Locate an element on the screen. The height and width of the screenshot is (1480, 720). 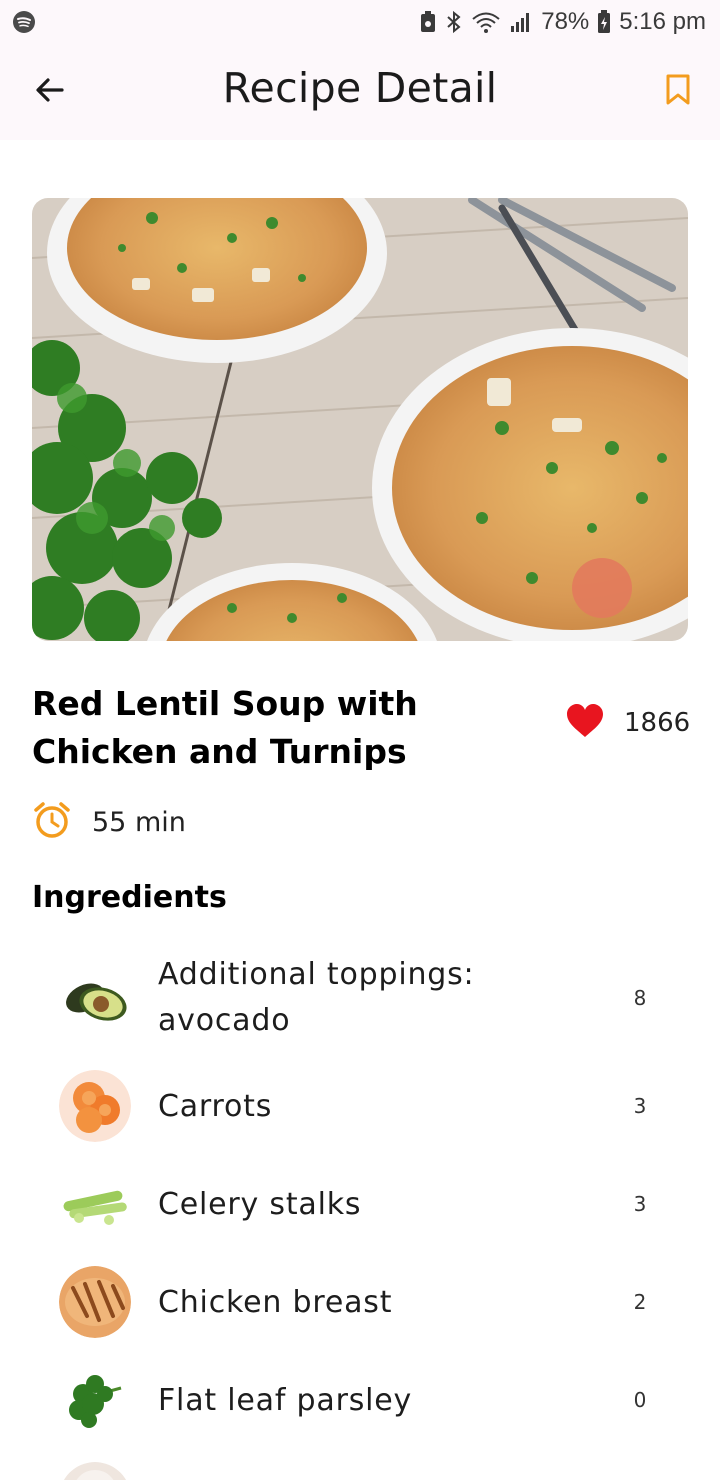
ingredients-heading: Ingredients is located at coordinates (129, 897).